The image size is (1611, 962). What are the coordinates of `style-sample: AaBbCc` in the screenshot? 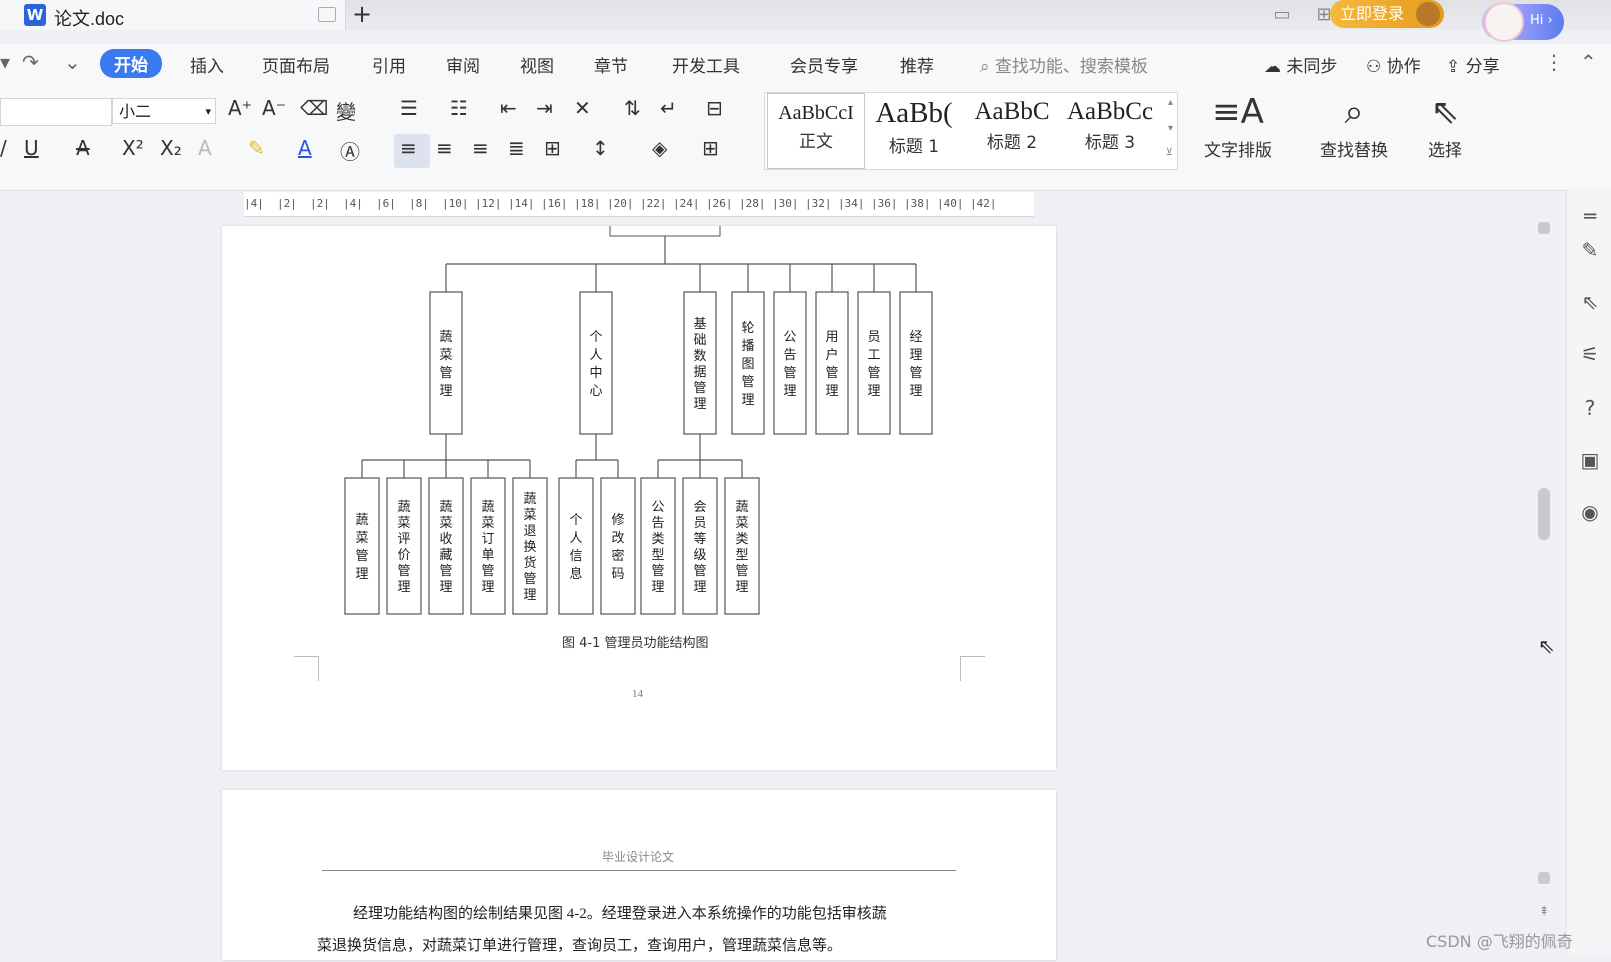 It's located at (1110, 111).